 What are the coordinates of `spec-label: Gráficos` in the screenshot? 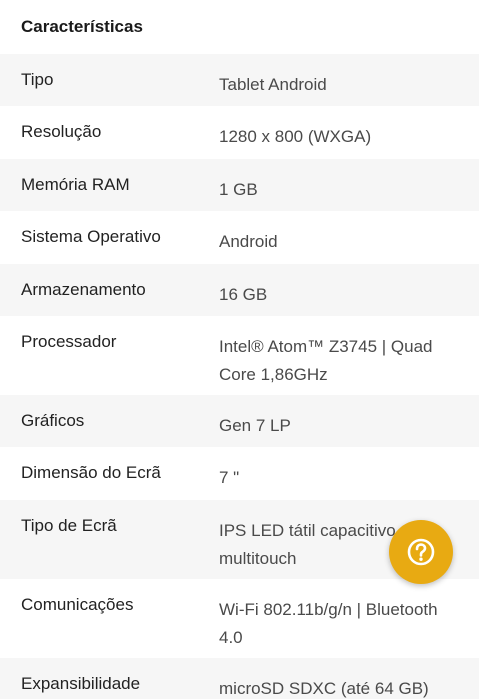 It's located at (53, 420).